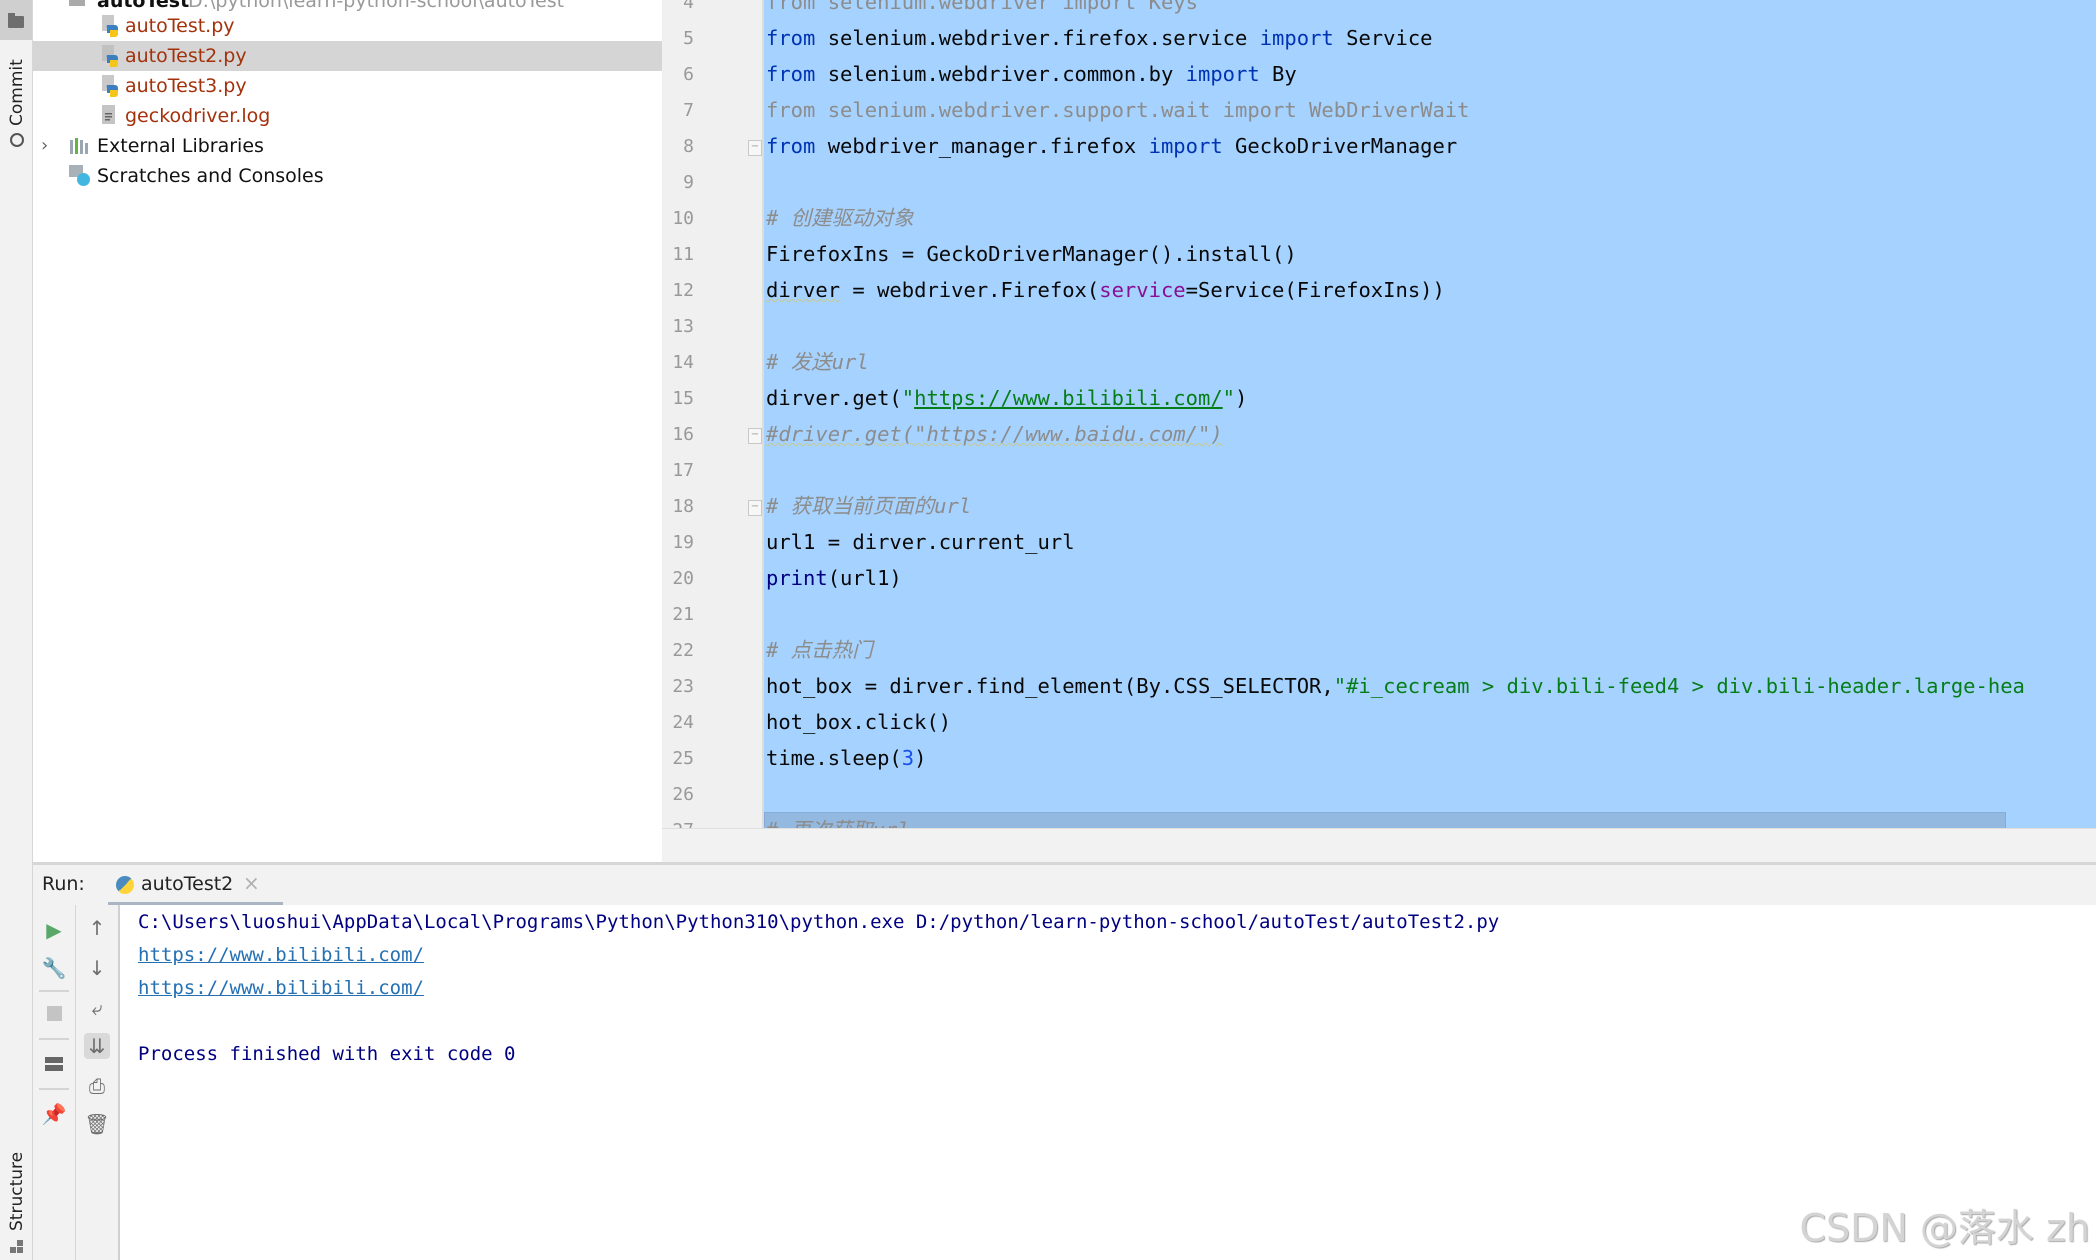  Describe the element at coordinates (683, 290) in the screenshot. I see `line-number: 12` at that location.